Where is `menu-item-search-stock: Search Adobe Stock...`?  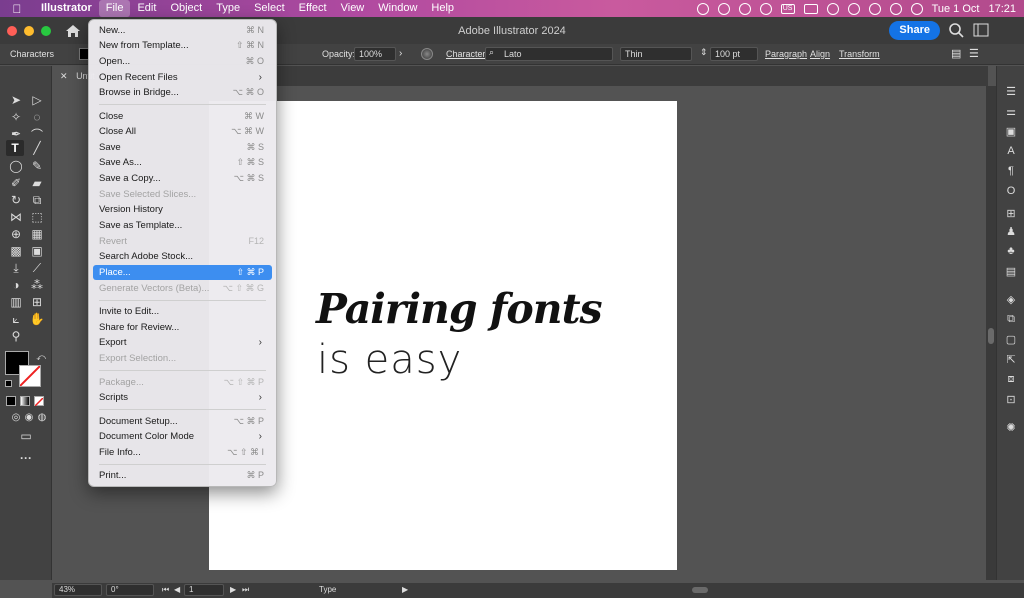 menu-item-search-stock: Search Adobe Stock... is located at coordinates (182, 256).